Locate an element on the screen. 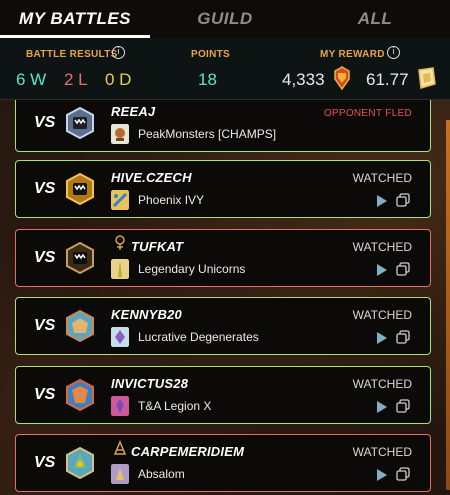 The width and height of the screenshot is (450, 495). battle-row: VS TUFKAT Legendary Unicorns WATCHED is located at coordinates (223, 258).